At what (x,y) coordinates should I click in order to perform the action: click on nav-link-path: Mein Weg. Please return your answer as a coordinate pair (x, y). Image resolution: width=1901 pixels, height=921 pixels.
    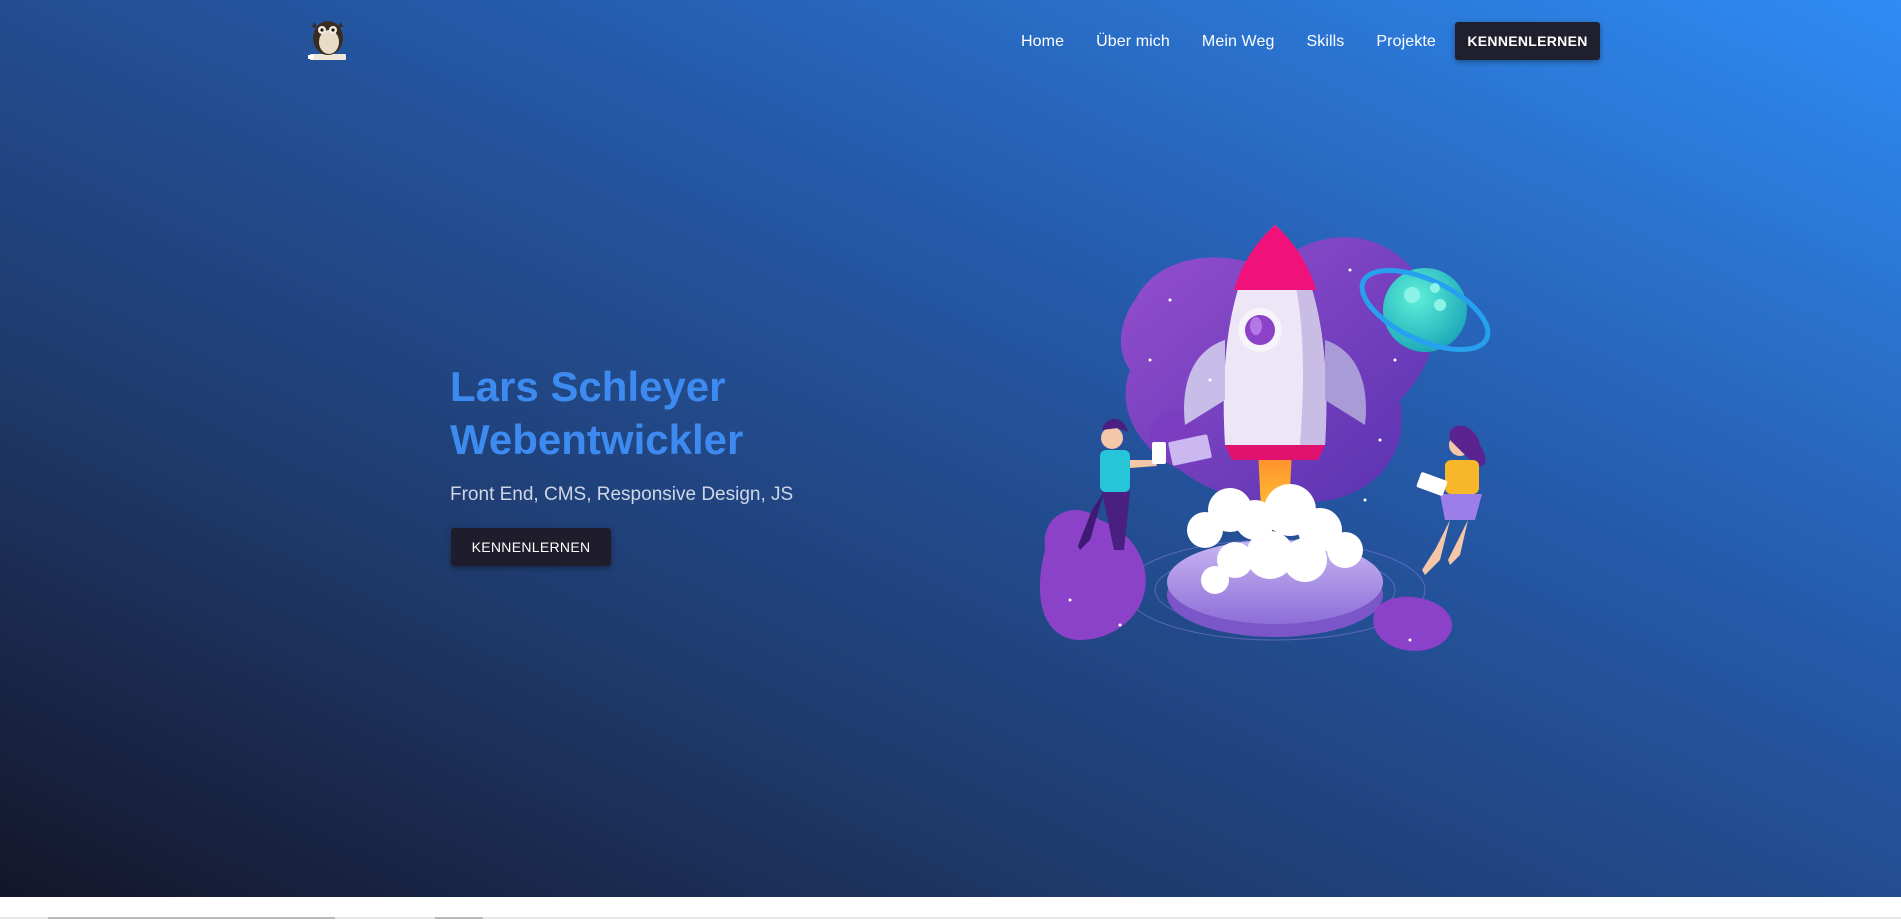
    Looking at the image, I should click on (1238, 42).